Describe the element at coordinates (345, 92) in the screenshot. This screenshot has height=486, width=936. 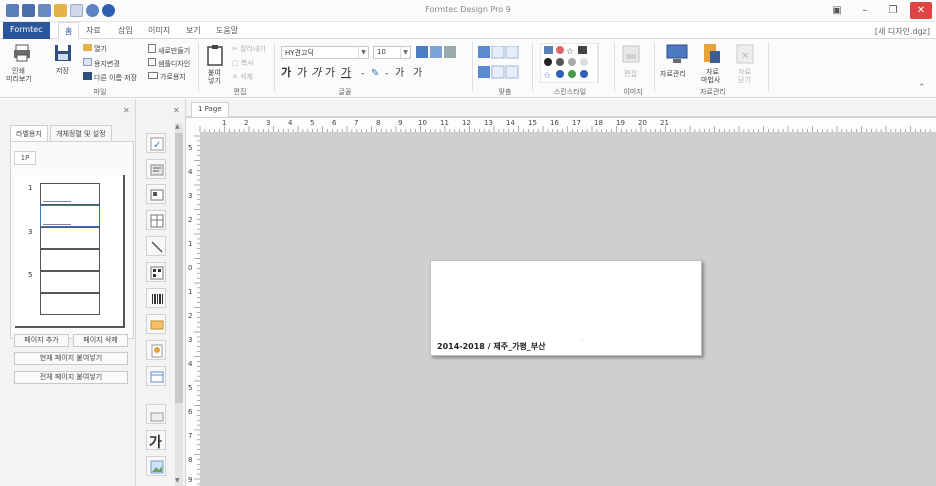
I see `font-group-label: 글꼴` at that location.